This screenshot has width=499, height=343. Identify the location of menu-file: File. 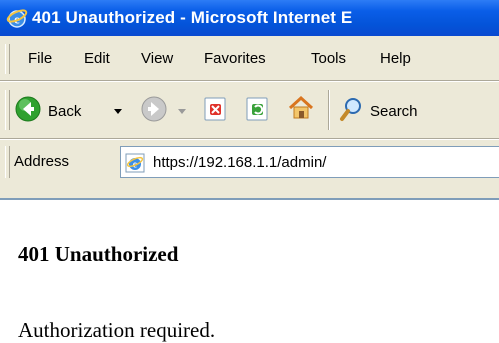
(40, 58).